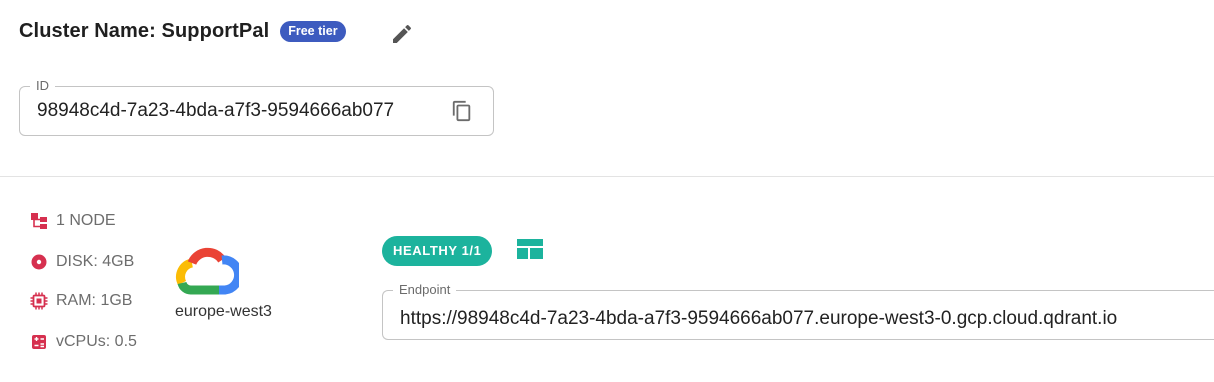 Image resolution: width=1214 pixels, height=382 pixels. I want to click on copy-id-button, so click(462, 111).